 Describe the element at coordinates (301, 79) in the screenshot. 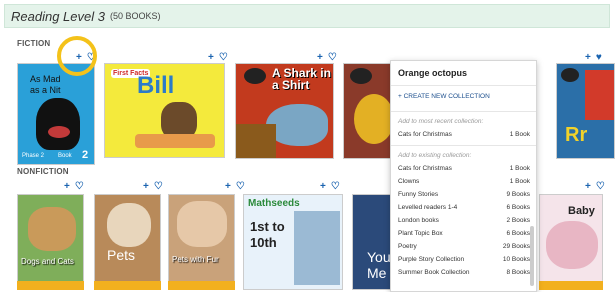

I see `book-title: A Shark in a Shirt` at that location.